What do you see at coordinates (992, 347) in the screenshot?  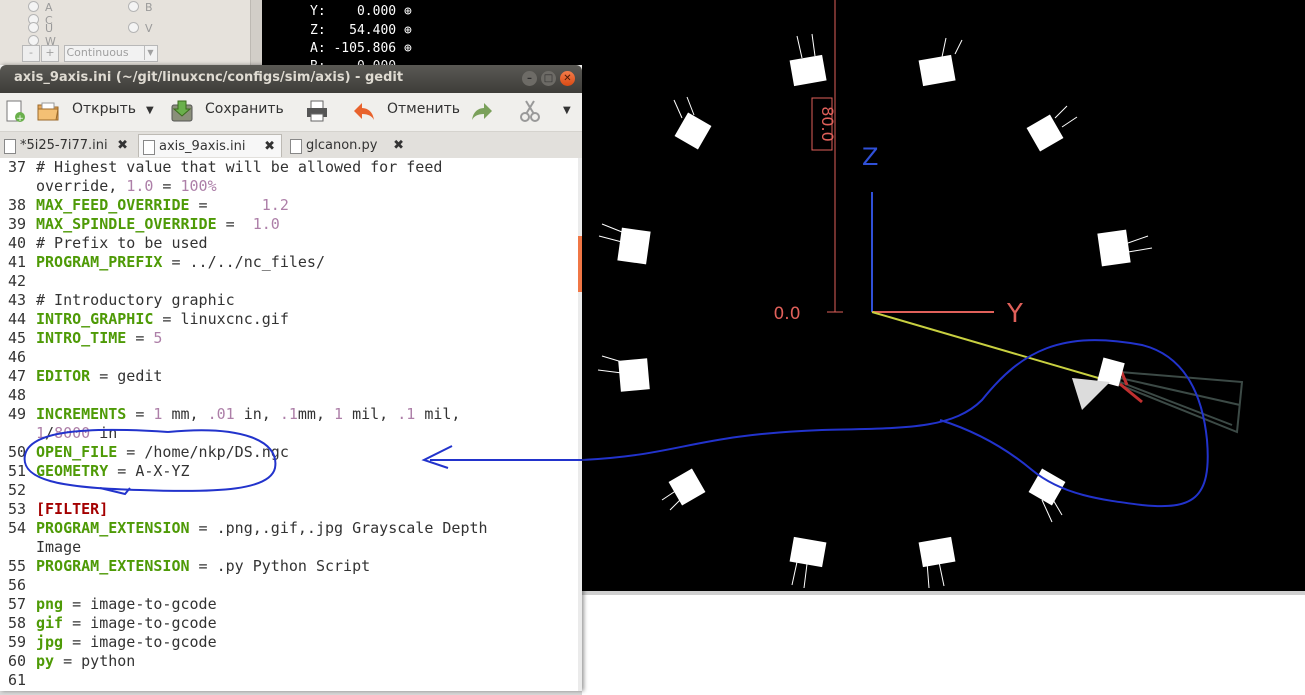 I see `toolpath-line` at bounding box center [992, 347].